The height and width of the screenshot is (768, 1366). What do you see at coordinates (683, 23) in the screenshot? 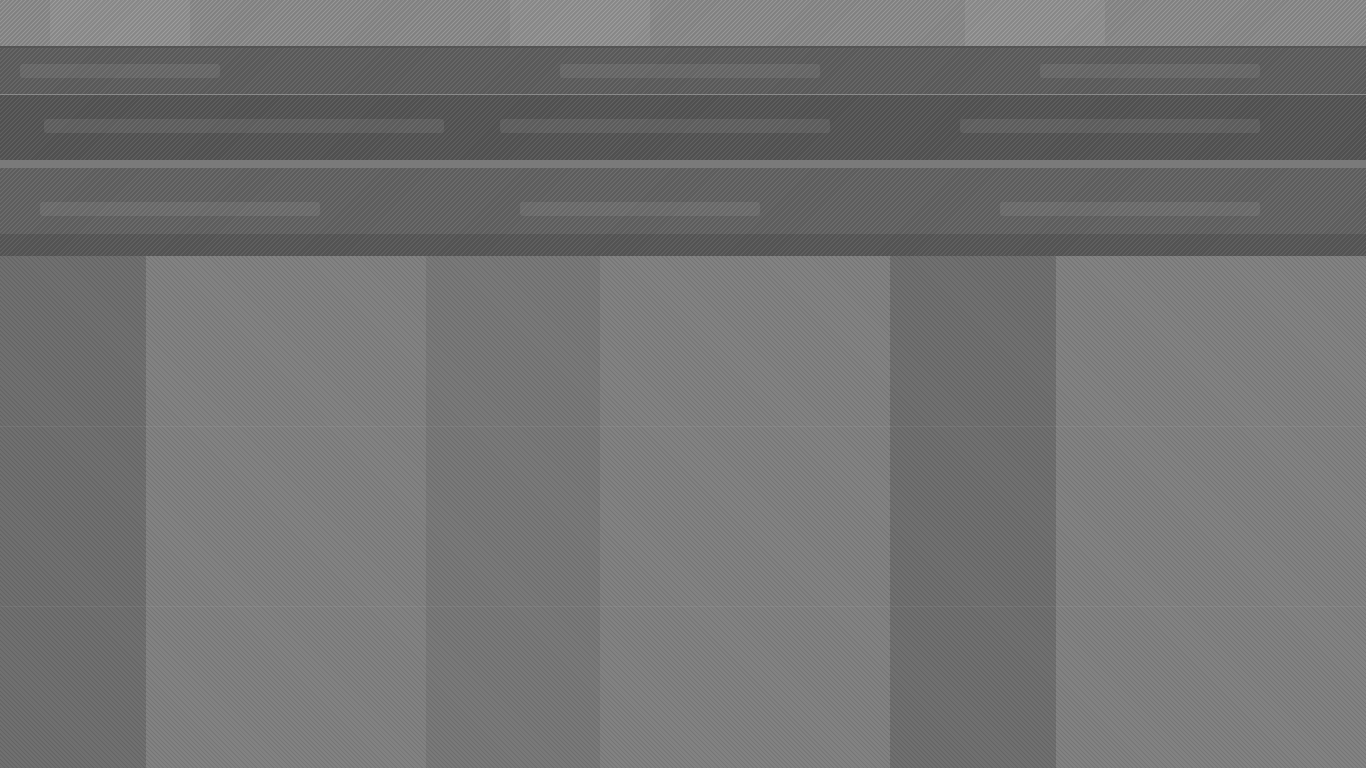
I see `top-strip` at bounding box center [683, 23].